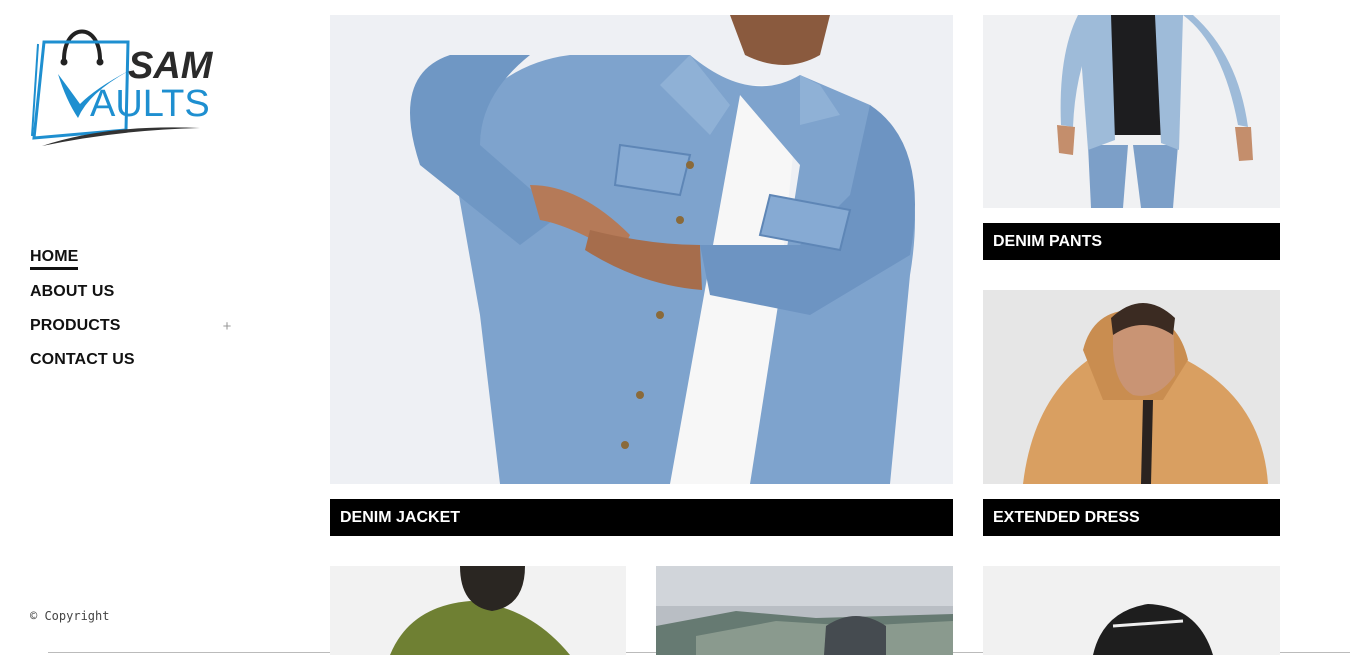  Describe the element at coordinates (132, 326) in the screenshot. I see `nav-item-products: PRODUCTS +` at that location.